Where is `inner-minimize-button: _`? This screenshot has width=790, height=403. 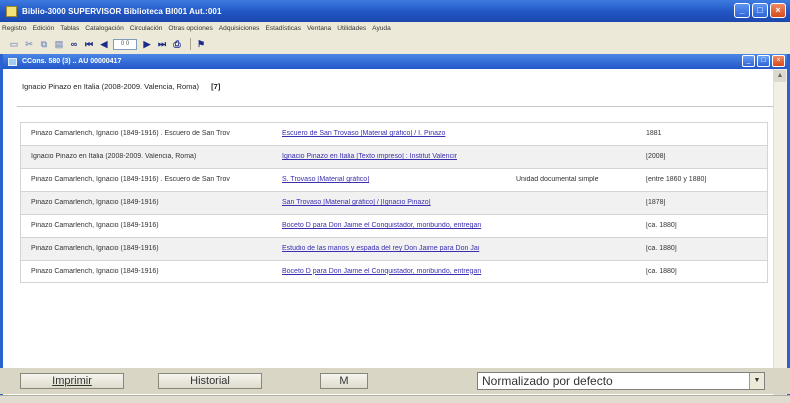 inner-minimize-button: _ is located at coordinates (748, 61).